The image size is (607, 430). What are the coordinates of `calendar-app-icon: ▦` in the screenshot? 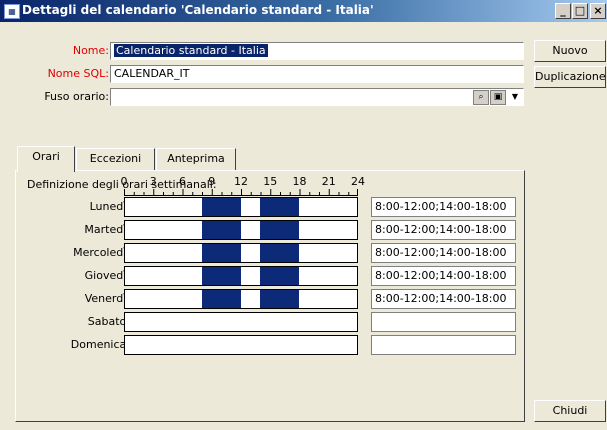 It's located at (12, 11).